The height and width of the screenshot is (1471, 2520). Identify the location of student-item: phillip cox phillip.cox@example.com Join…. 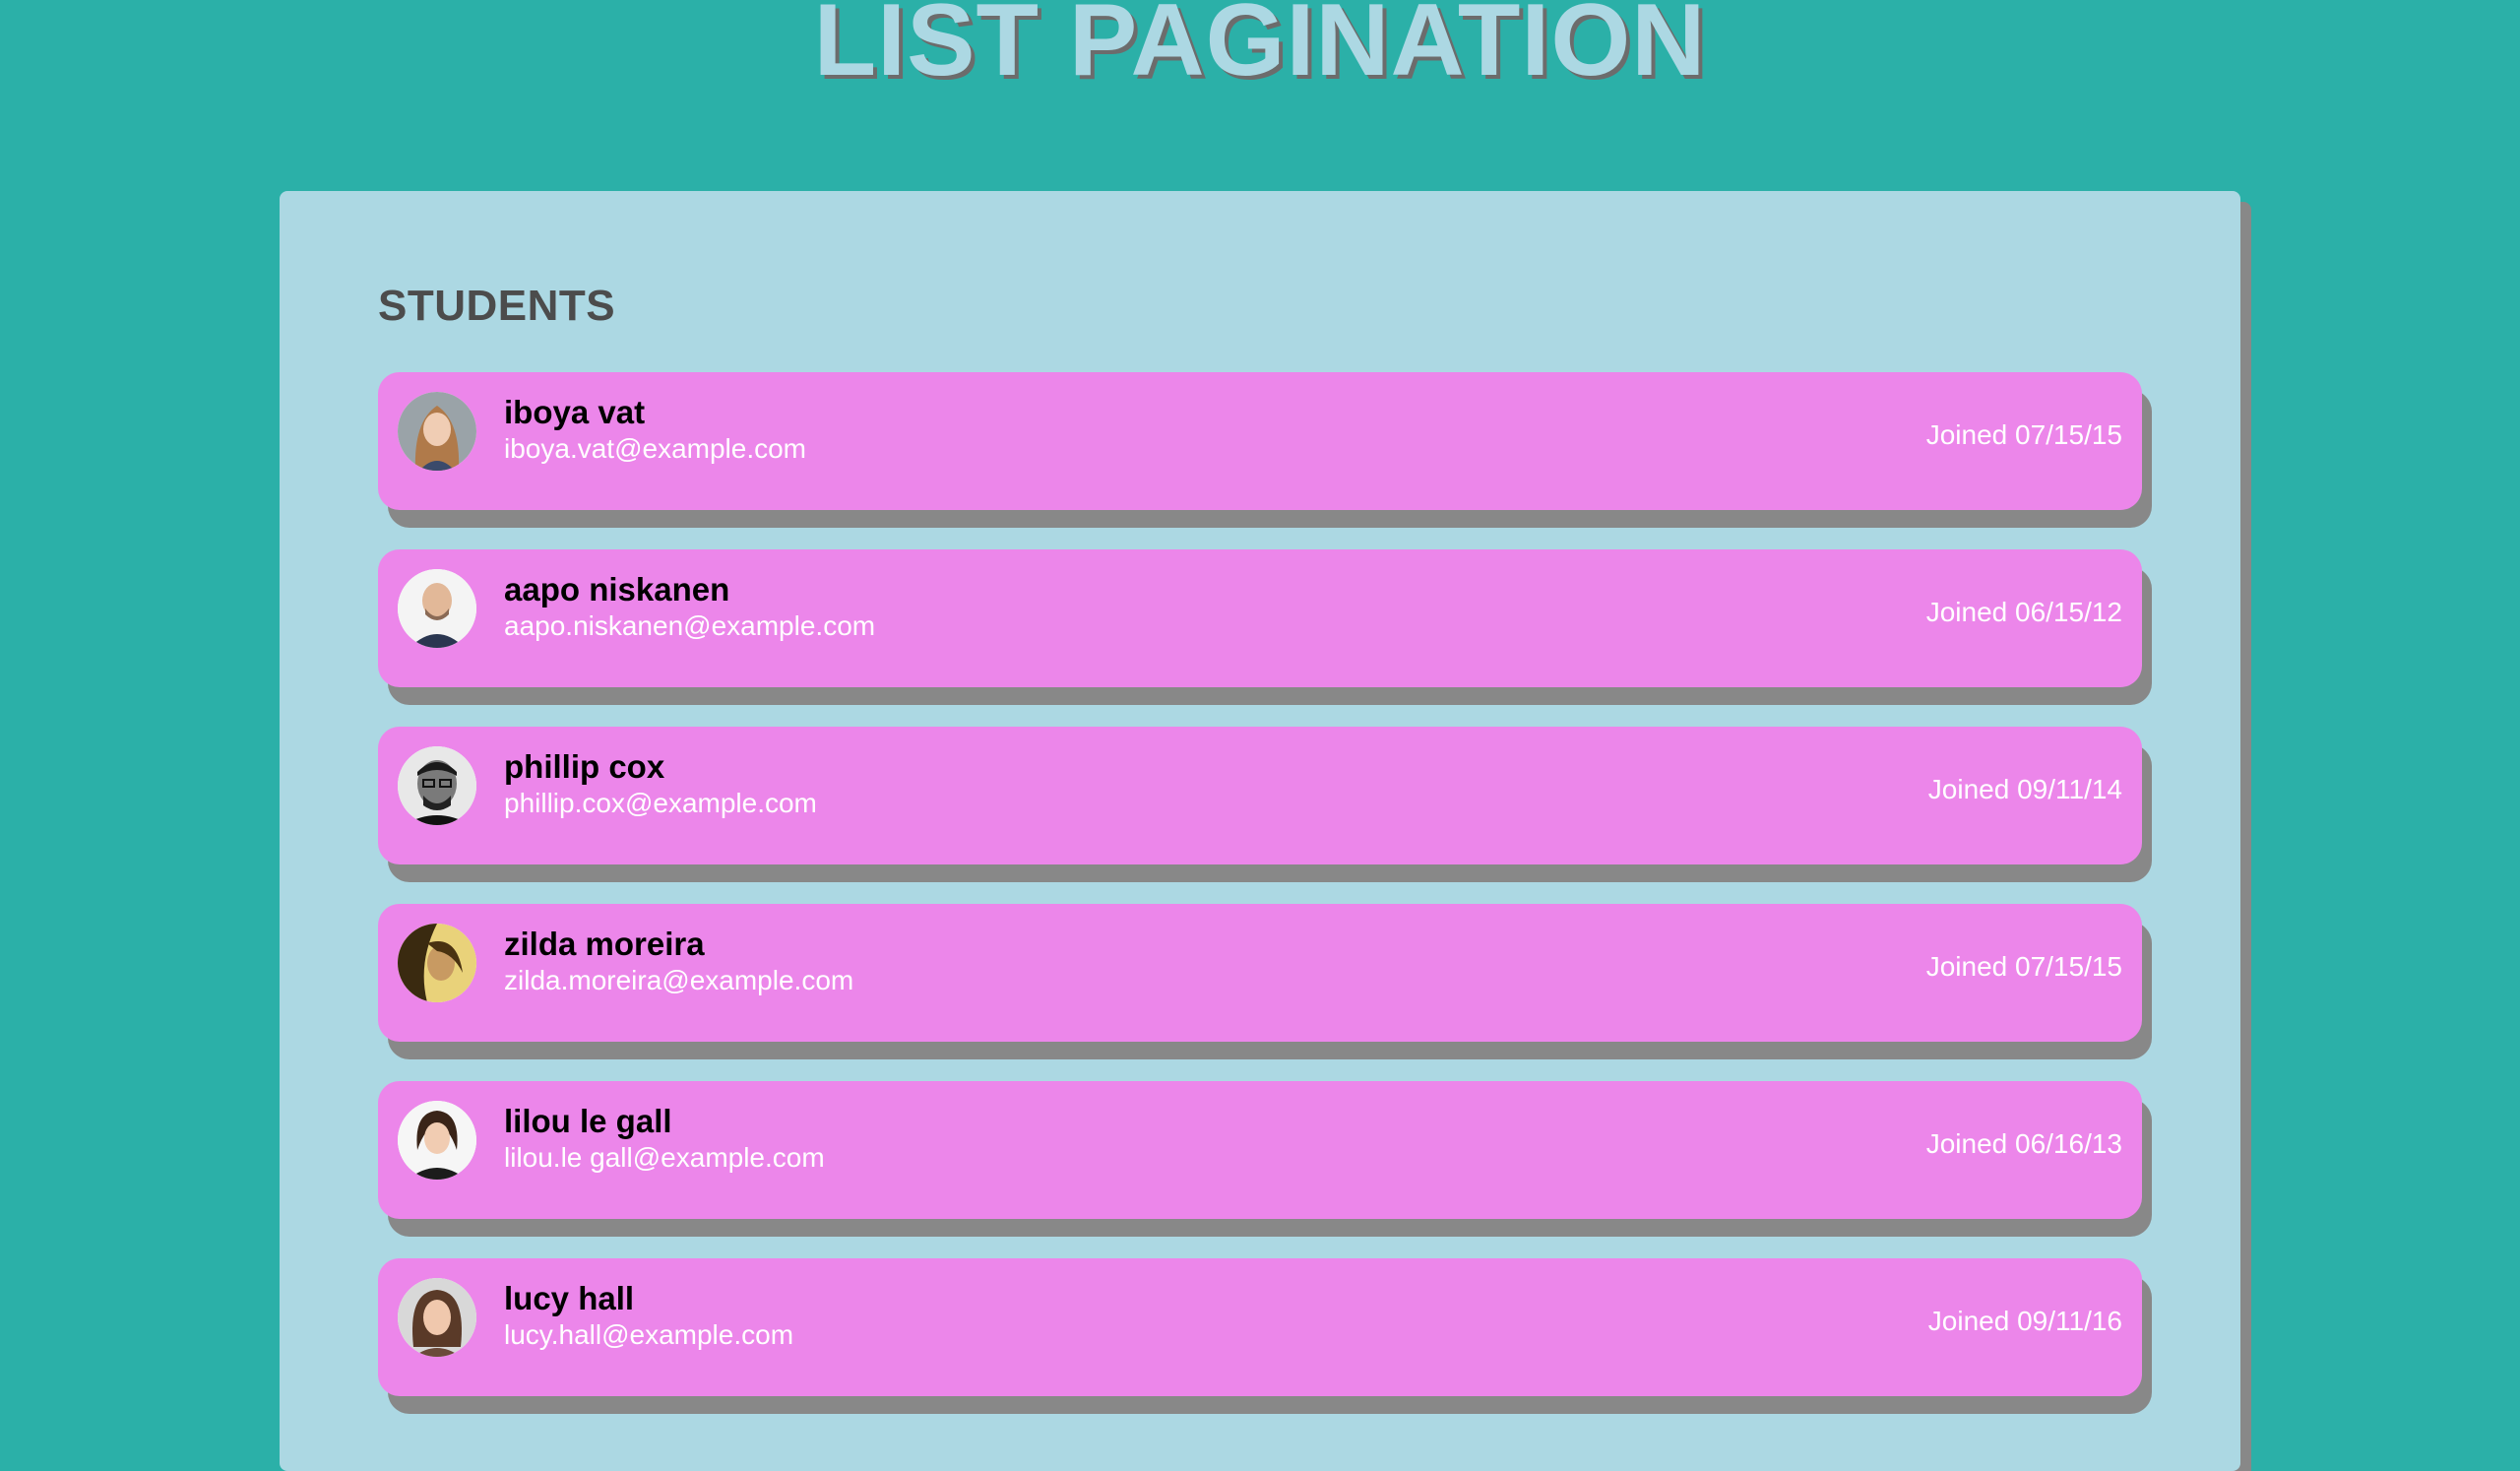
(1260, 795).